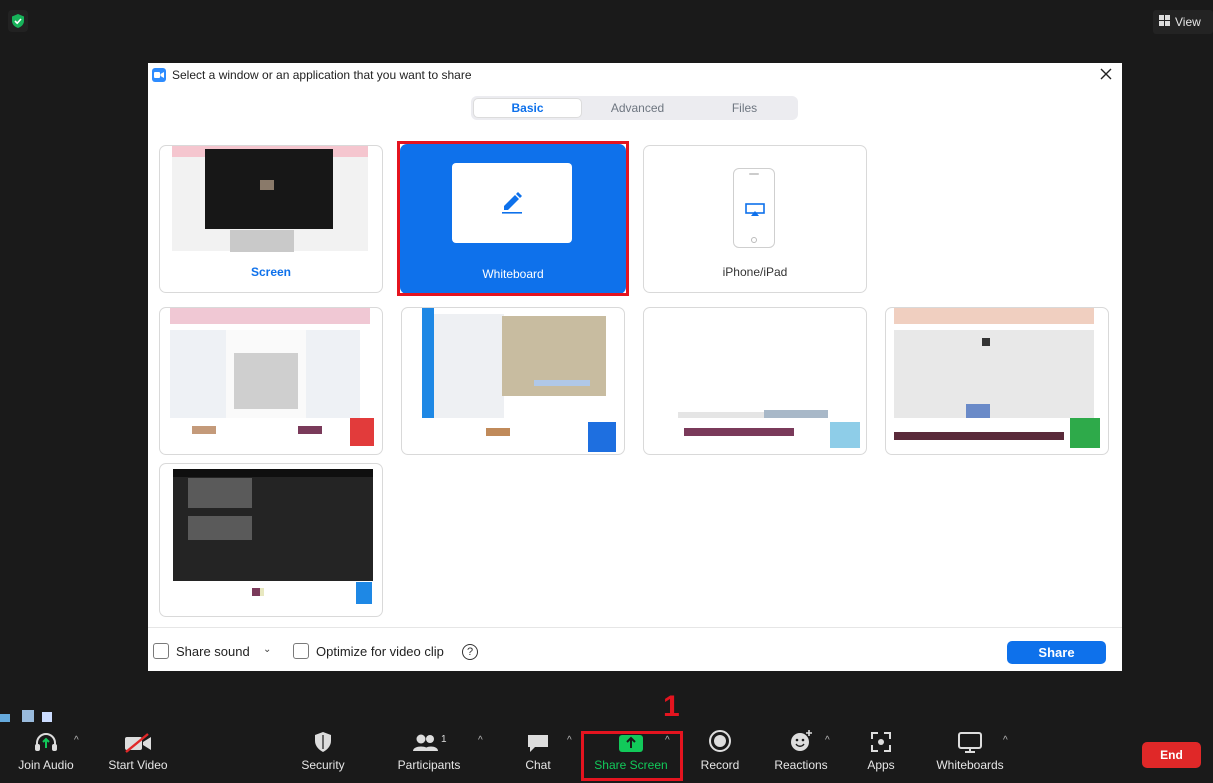 The image size is (1213, 783). Describe the element at coordinates (637, 108) in the screenshot. I see `tab-advanced: Advanced` at that location.